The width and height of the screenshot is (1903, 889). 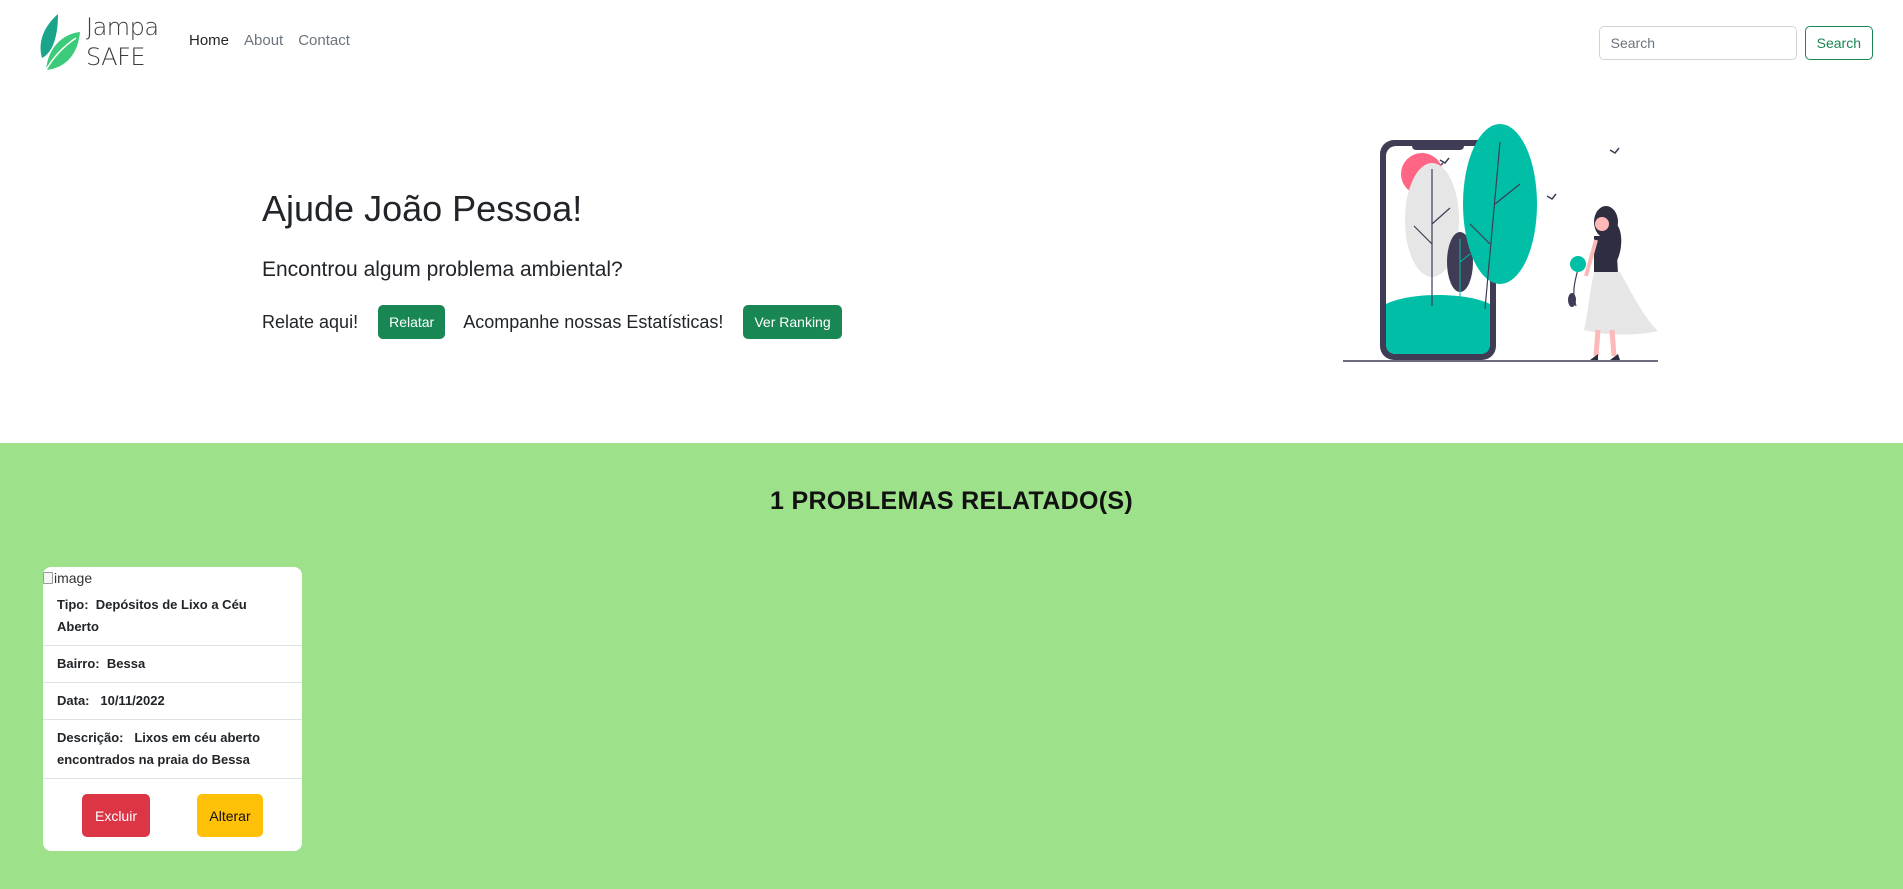 I want to click on report-image-alt: image, so click(x=73, y=578).